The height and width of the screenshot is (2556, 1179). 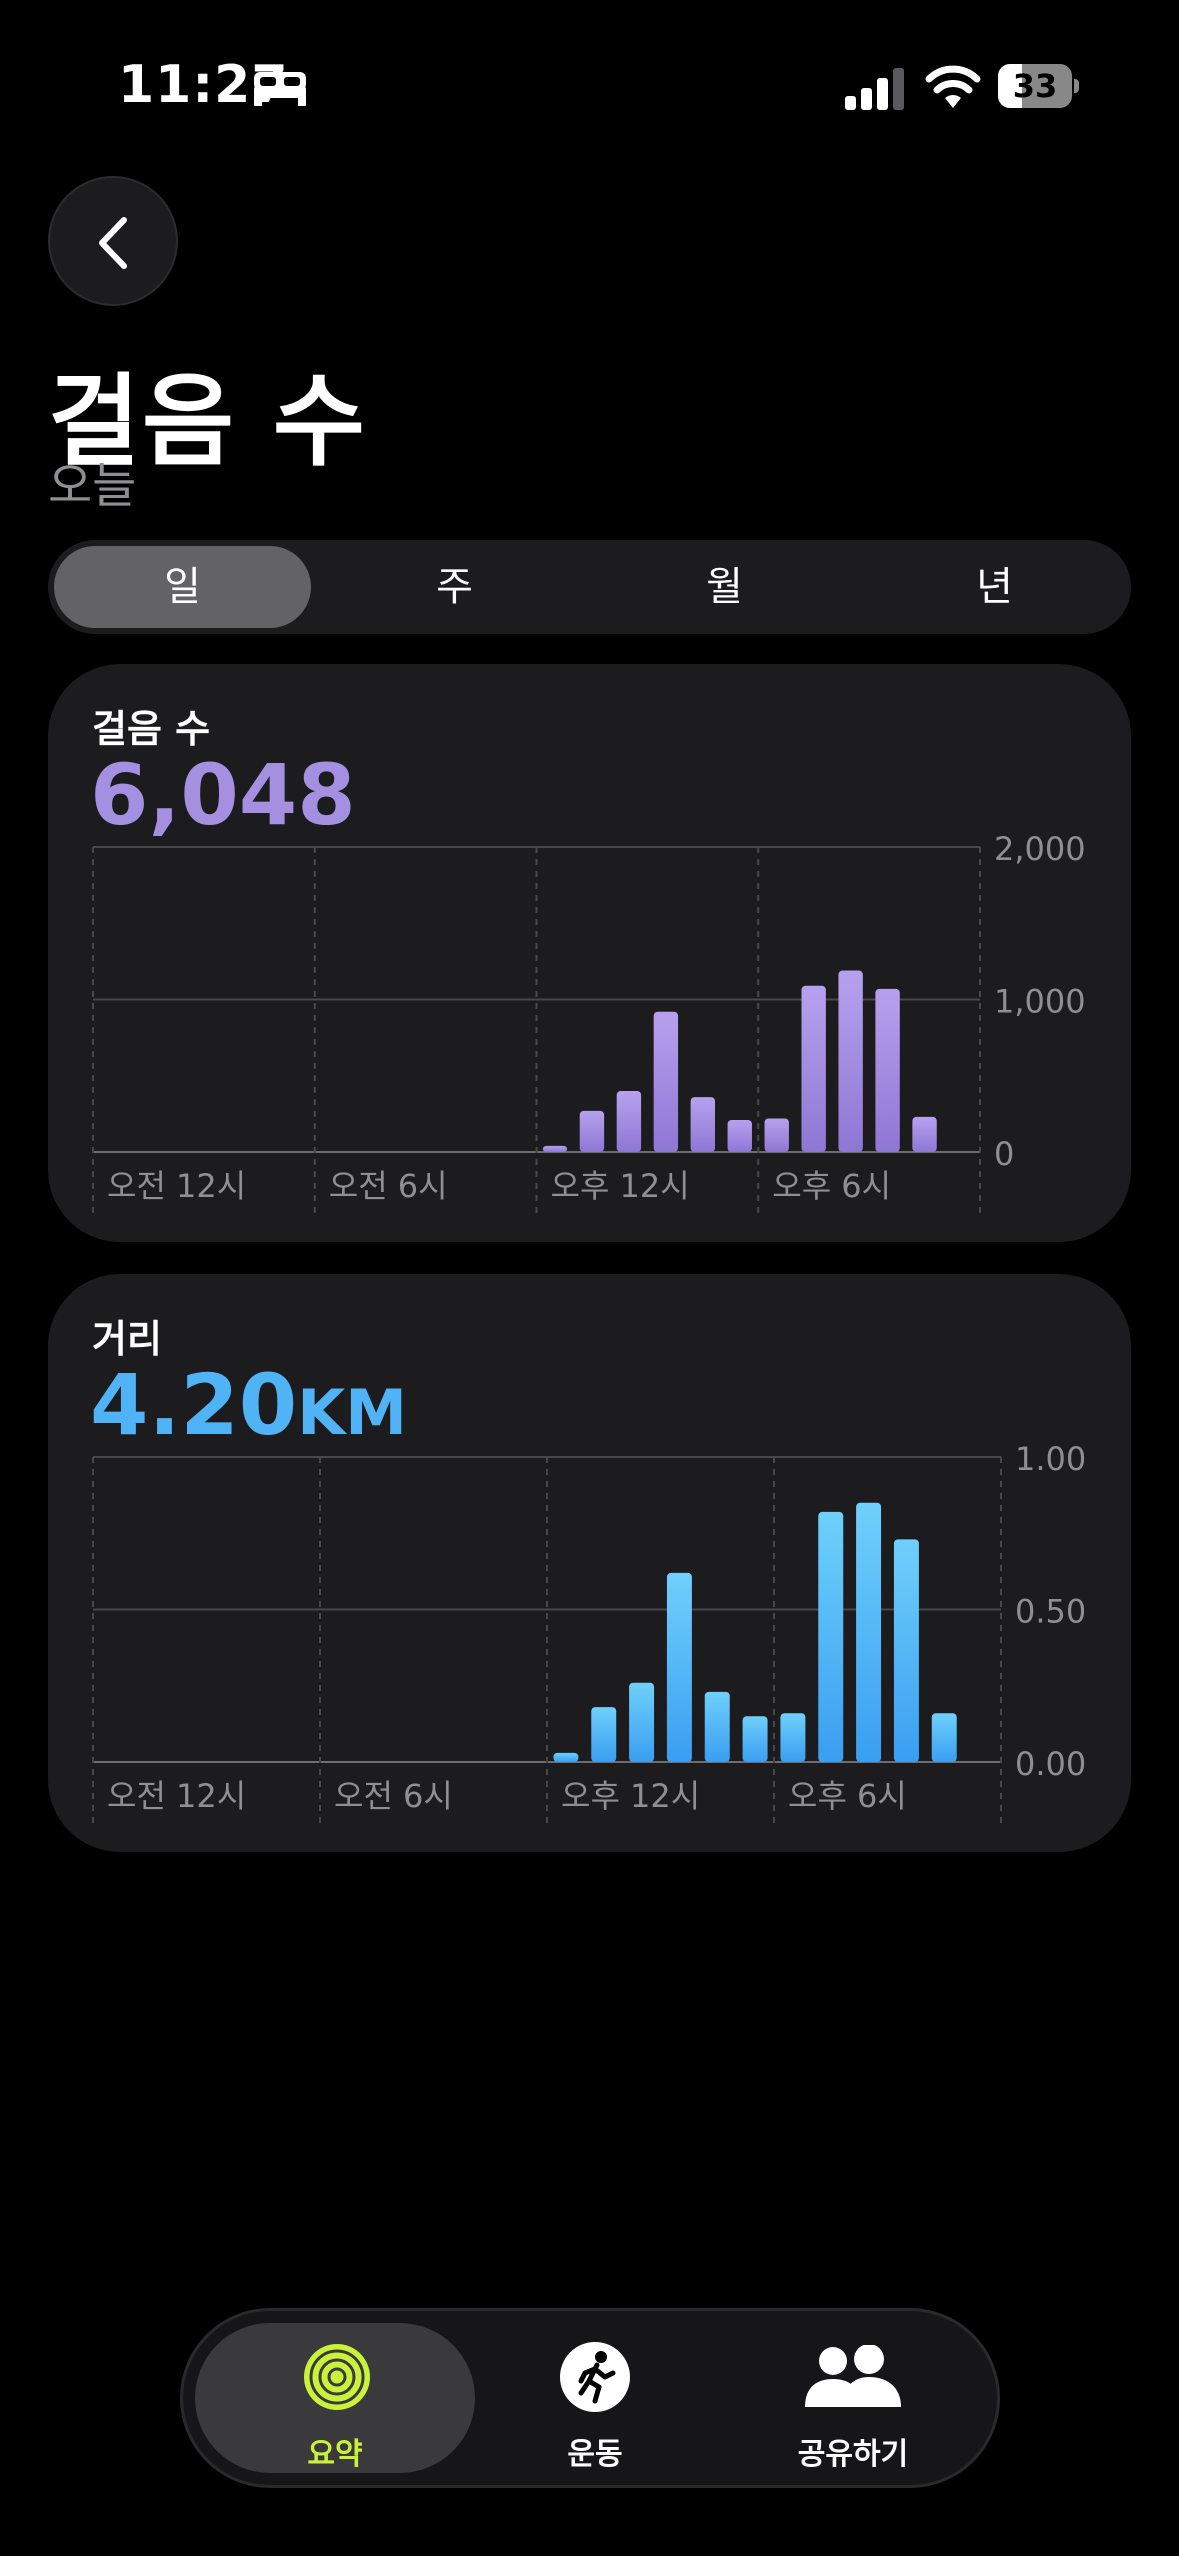 I want to click on battery-percent: 33, so click(x=1035, y=86).